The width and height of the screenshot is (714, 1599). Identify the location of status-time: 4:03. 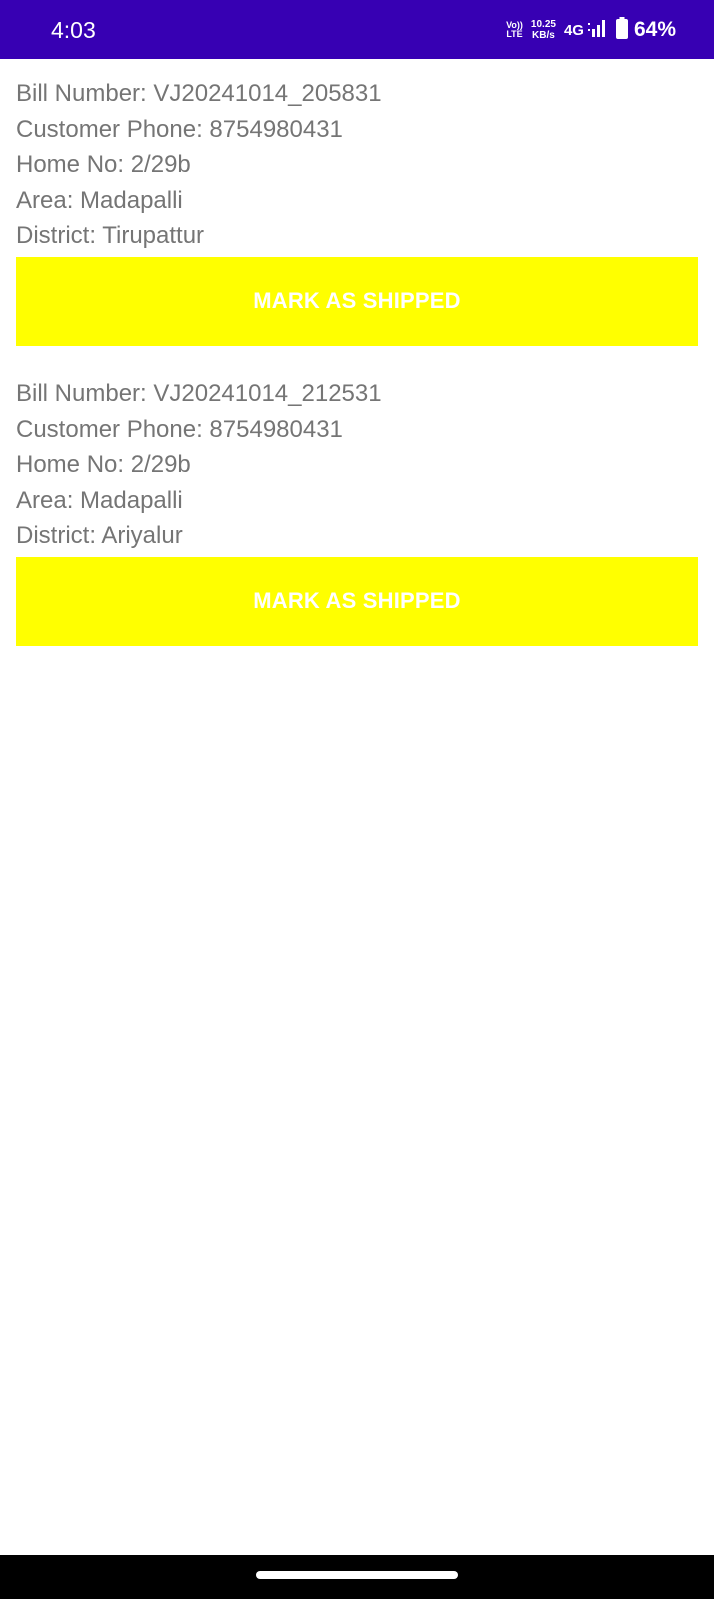
(73, 30).